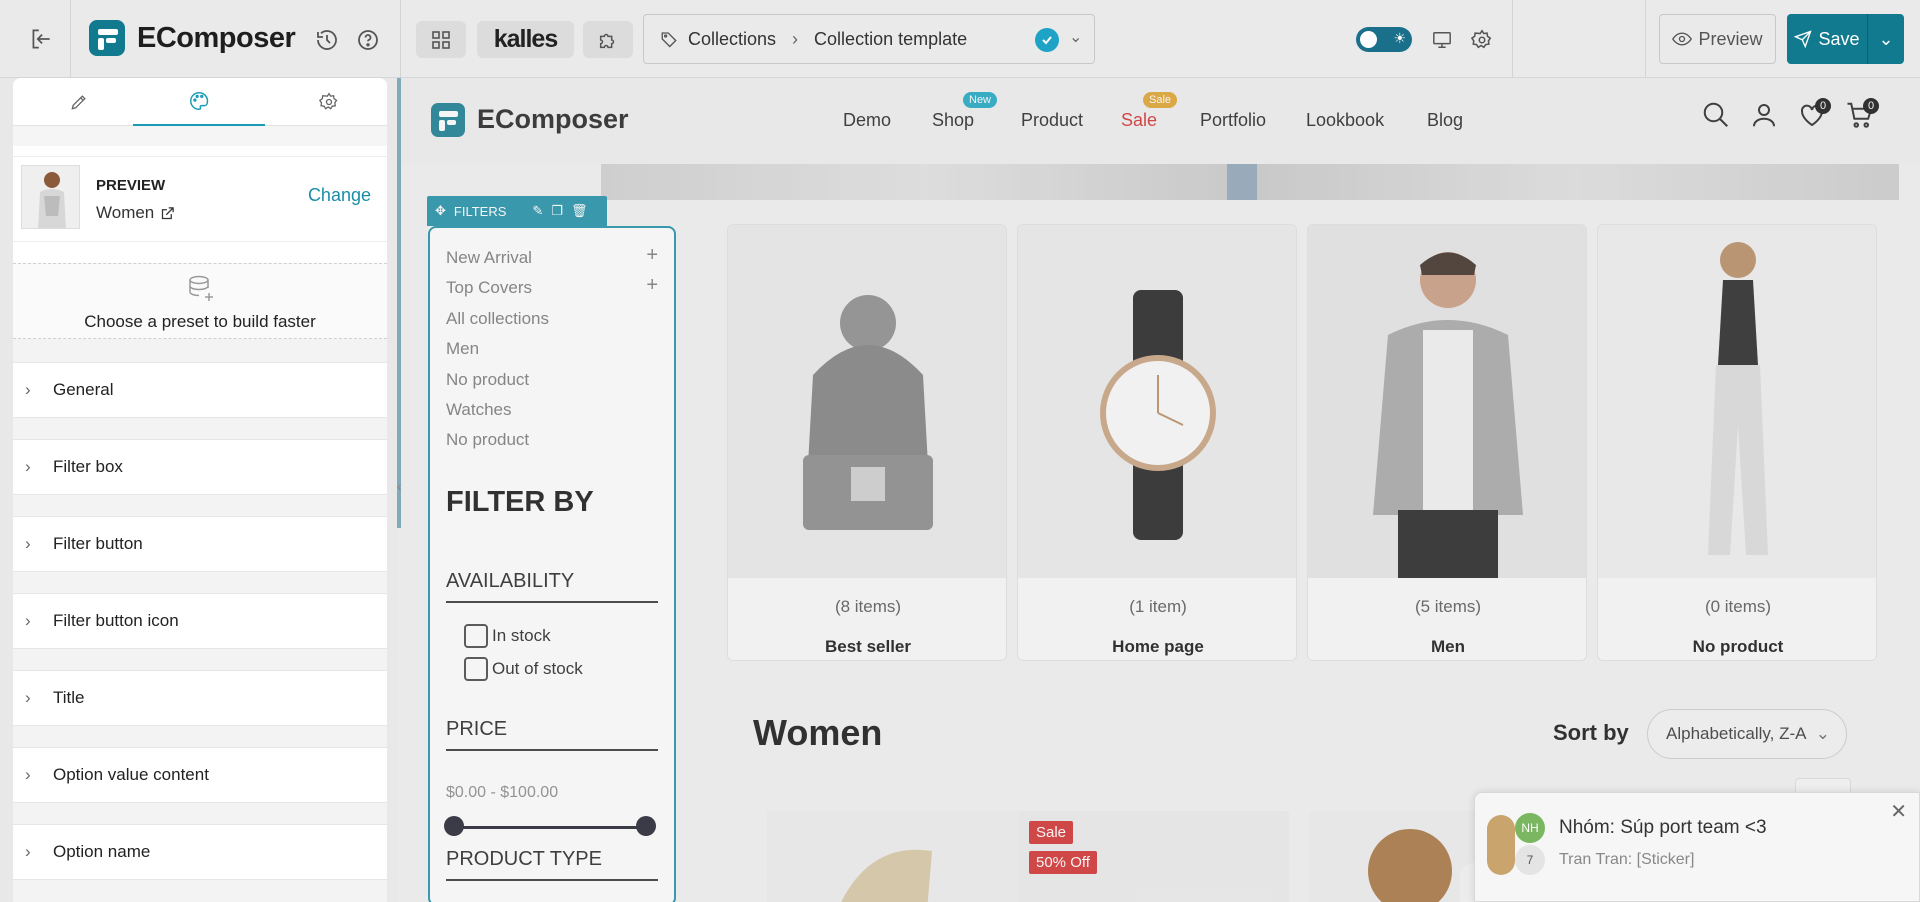 This screenshot has width=1920, height=902. Describe the element at coordinates (502, 792) in the screenshot. I see `price-range-text: $0.00 - $100.00` at that location.